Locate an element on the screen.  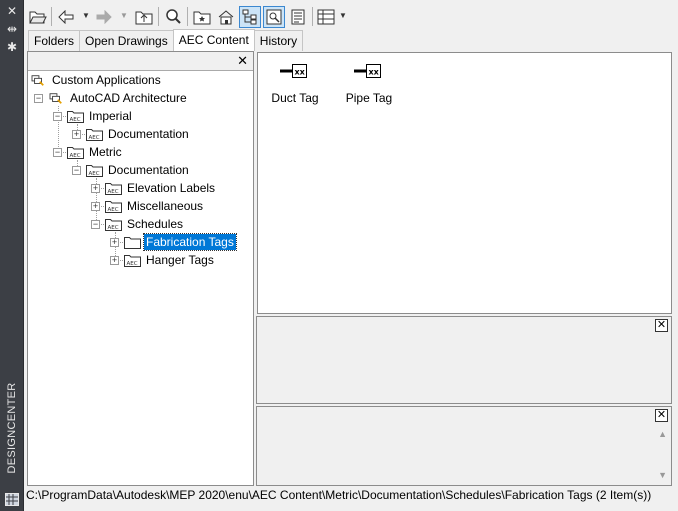
home-icon is located at coordinates (226, 17).